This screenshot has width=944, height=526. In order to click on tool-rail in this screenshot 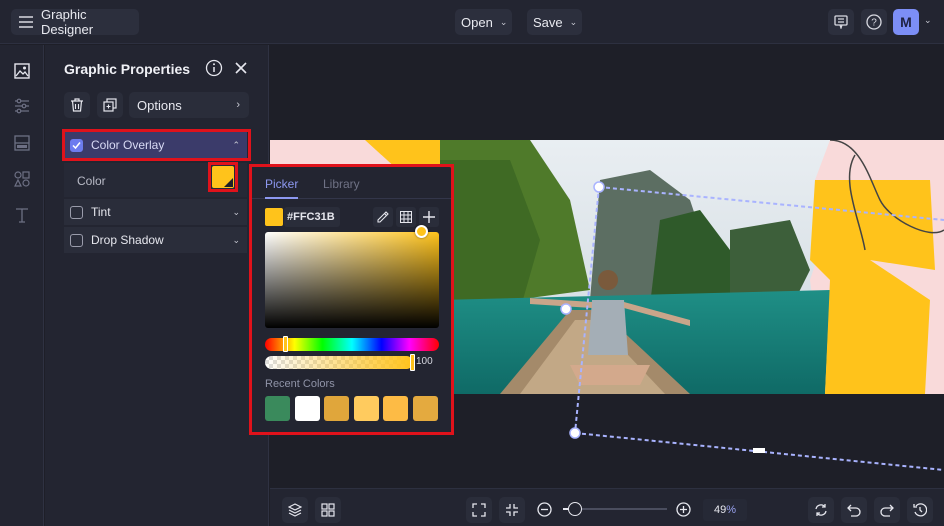, I will do `click(22, 285)`.